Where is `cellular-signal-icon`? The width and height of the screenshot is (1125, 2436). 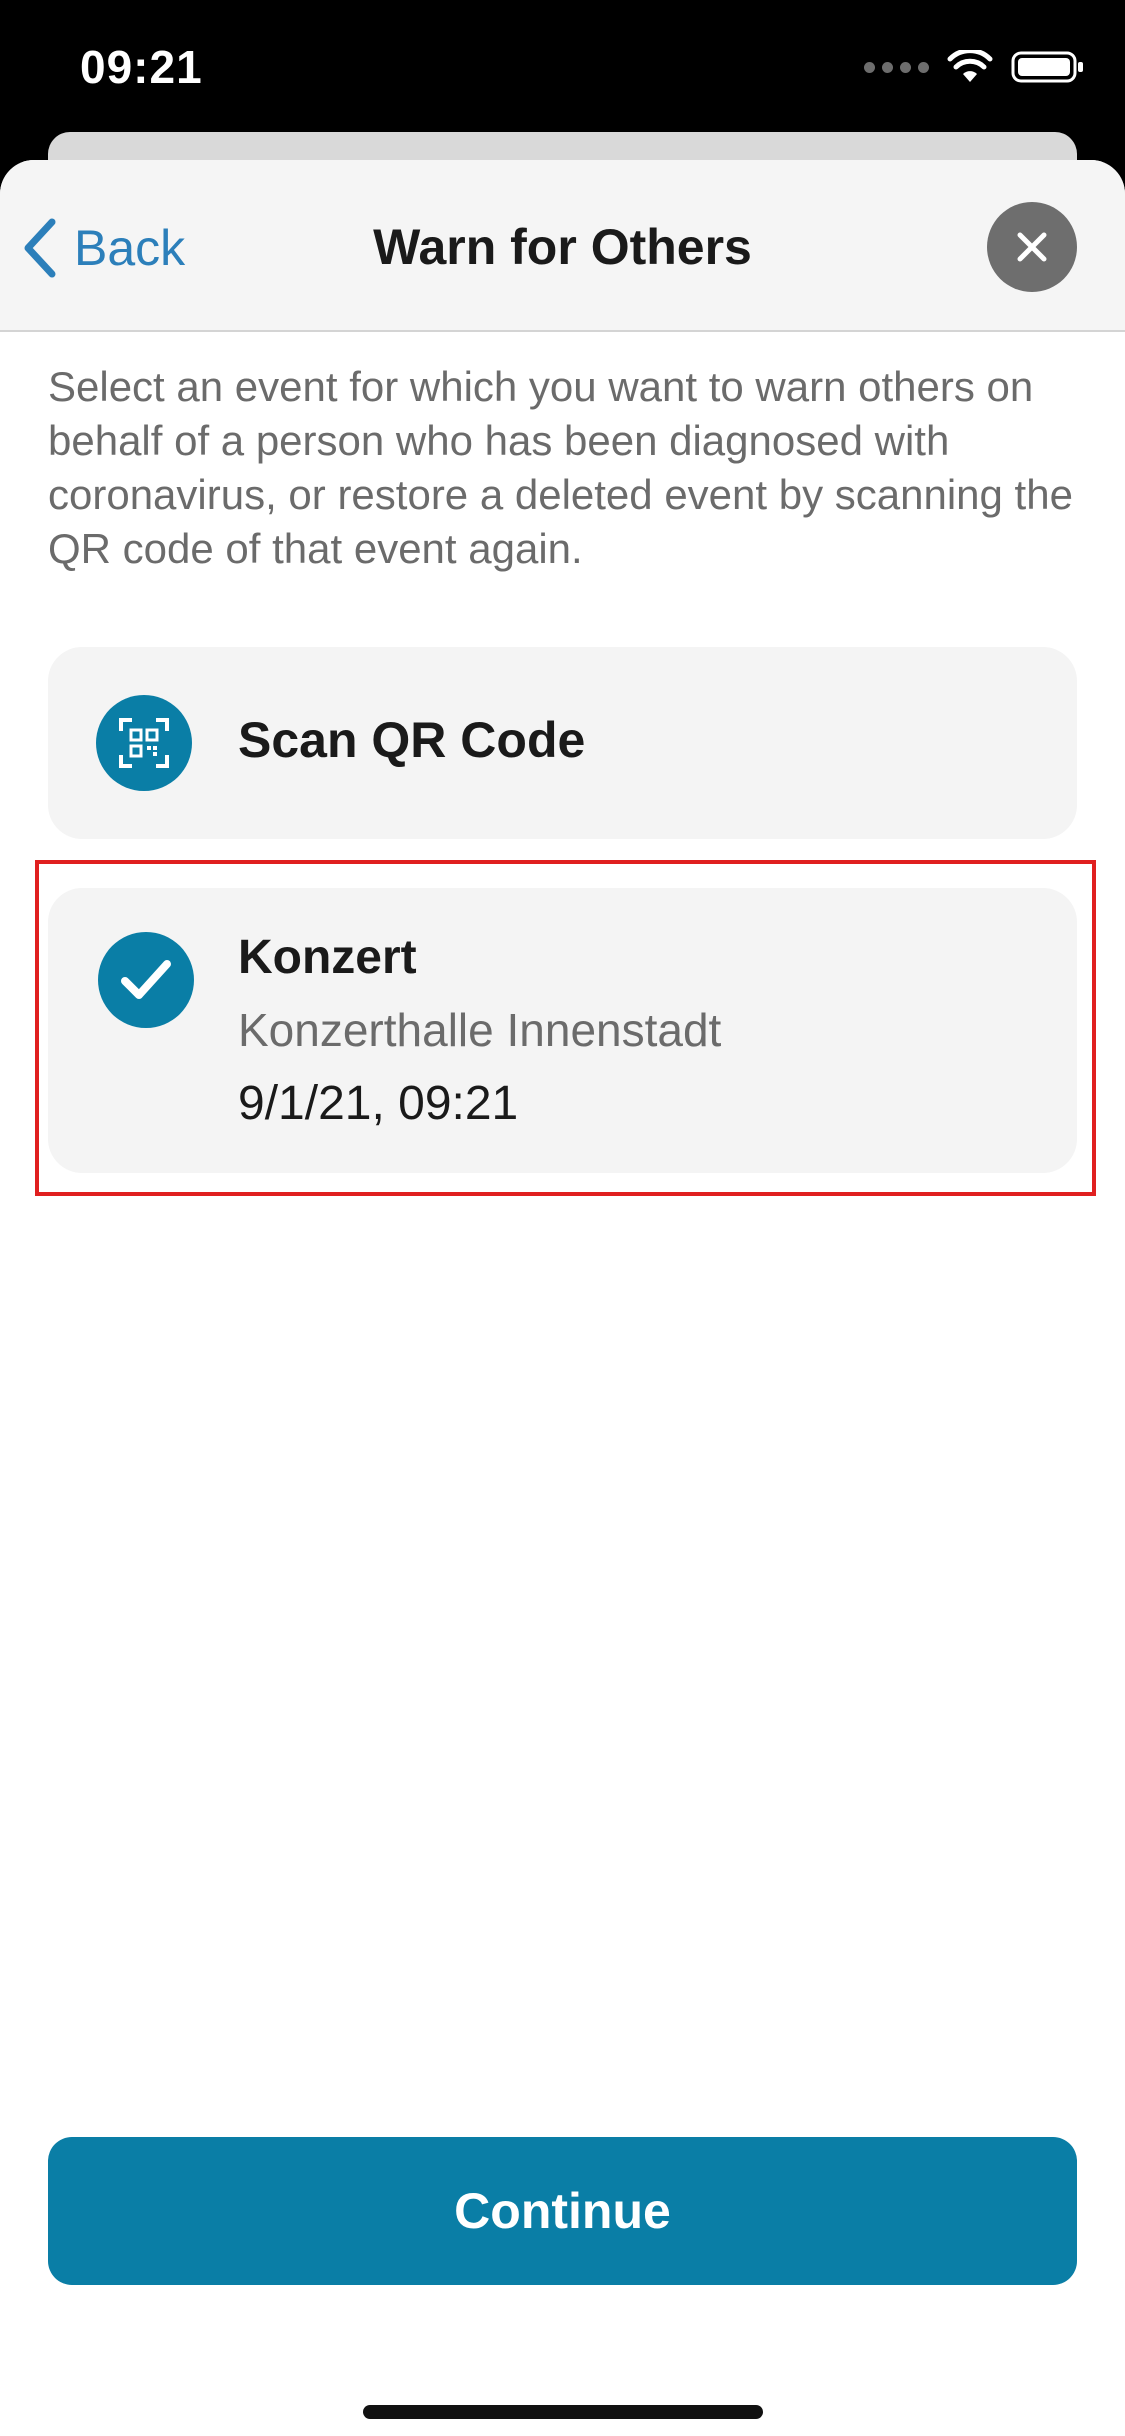 cellular-signal-icon is located at coordinates (896, 67).